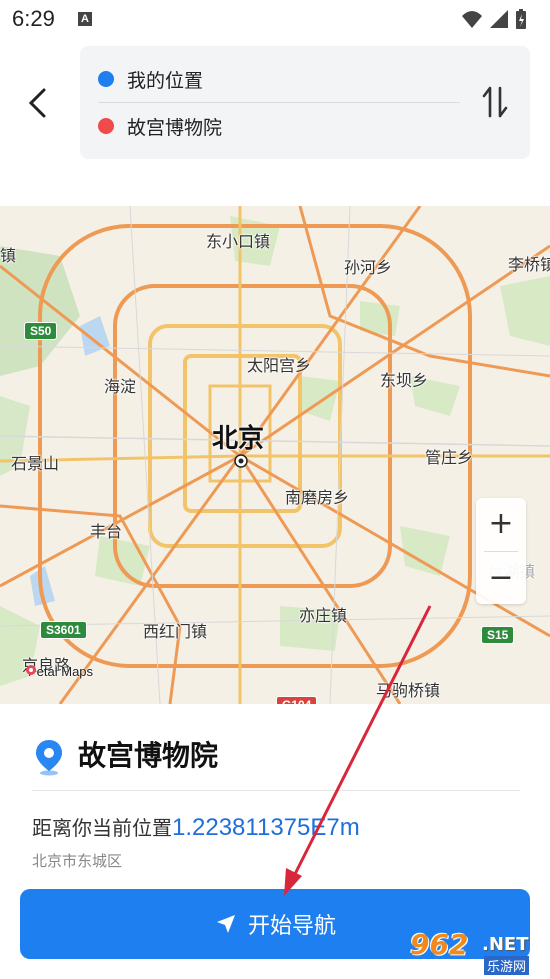 The width and height of the screenshot is (550, 979). Describe the element at coordinates (323, 616) in the screenshot. I see `map-place: 亦庄镇` at that location.